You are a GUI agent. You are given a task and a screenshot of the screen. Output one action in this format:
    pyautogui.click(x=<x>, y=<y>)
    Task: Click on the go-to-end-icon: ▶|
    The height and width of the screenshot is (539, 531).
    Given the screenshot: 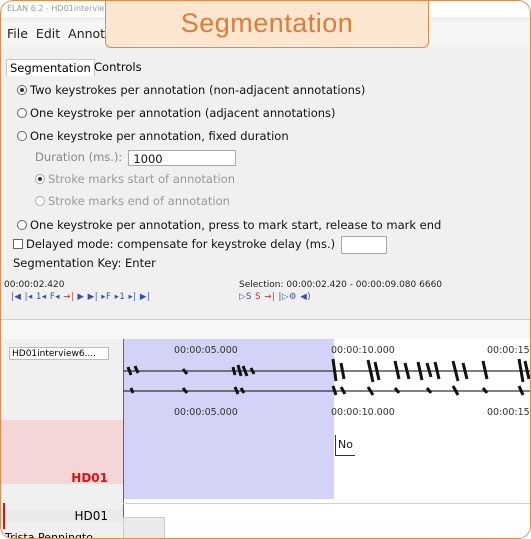 What is the action you would take?
    pyautogui.click(x=145, y=297)
    